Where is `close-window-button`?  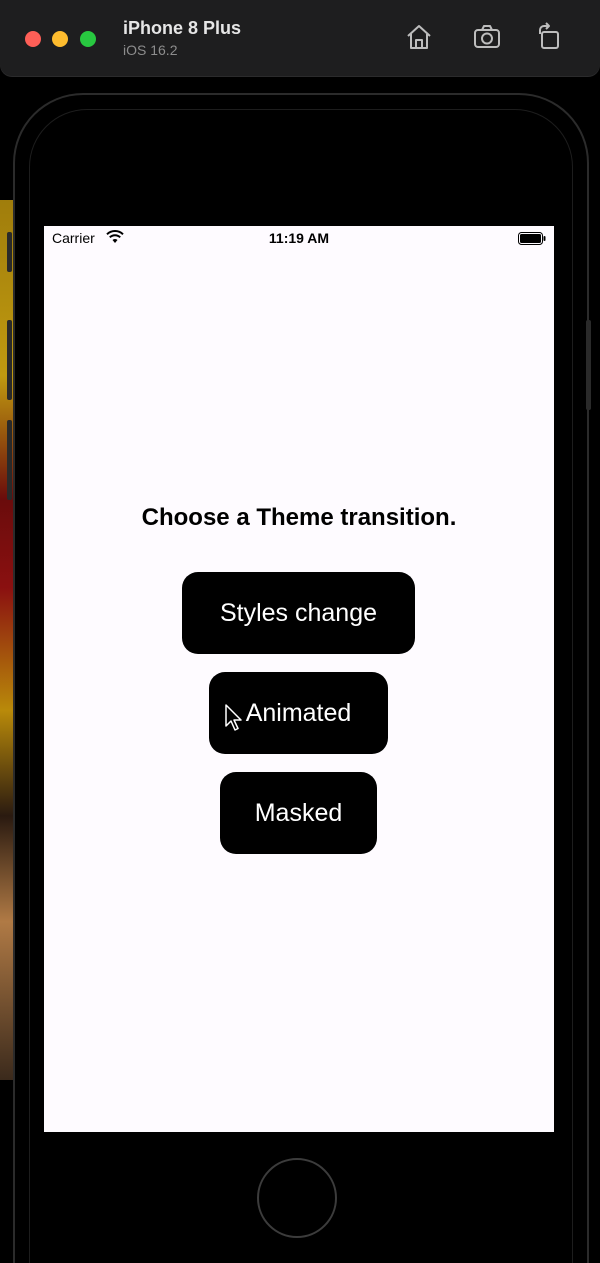
close-window-button is located at coordinates (33, 39).